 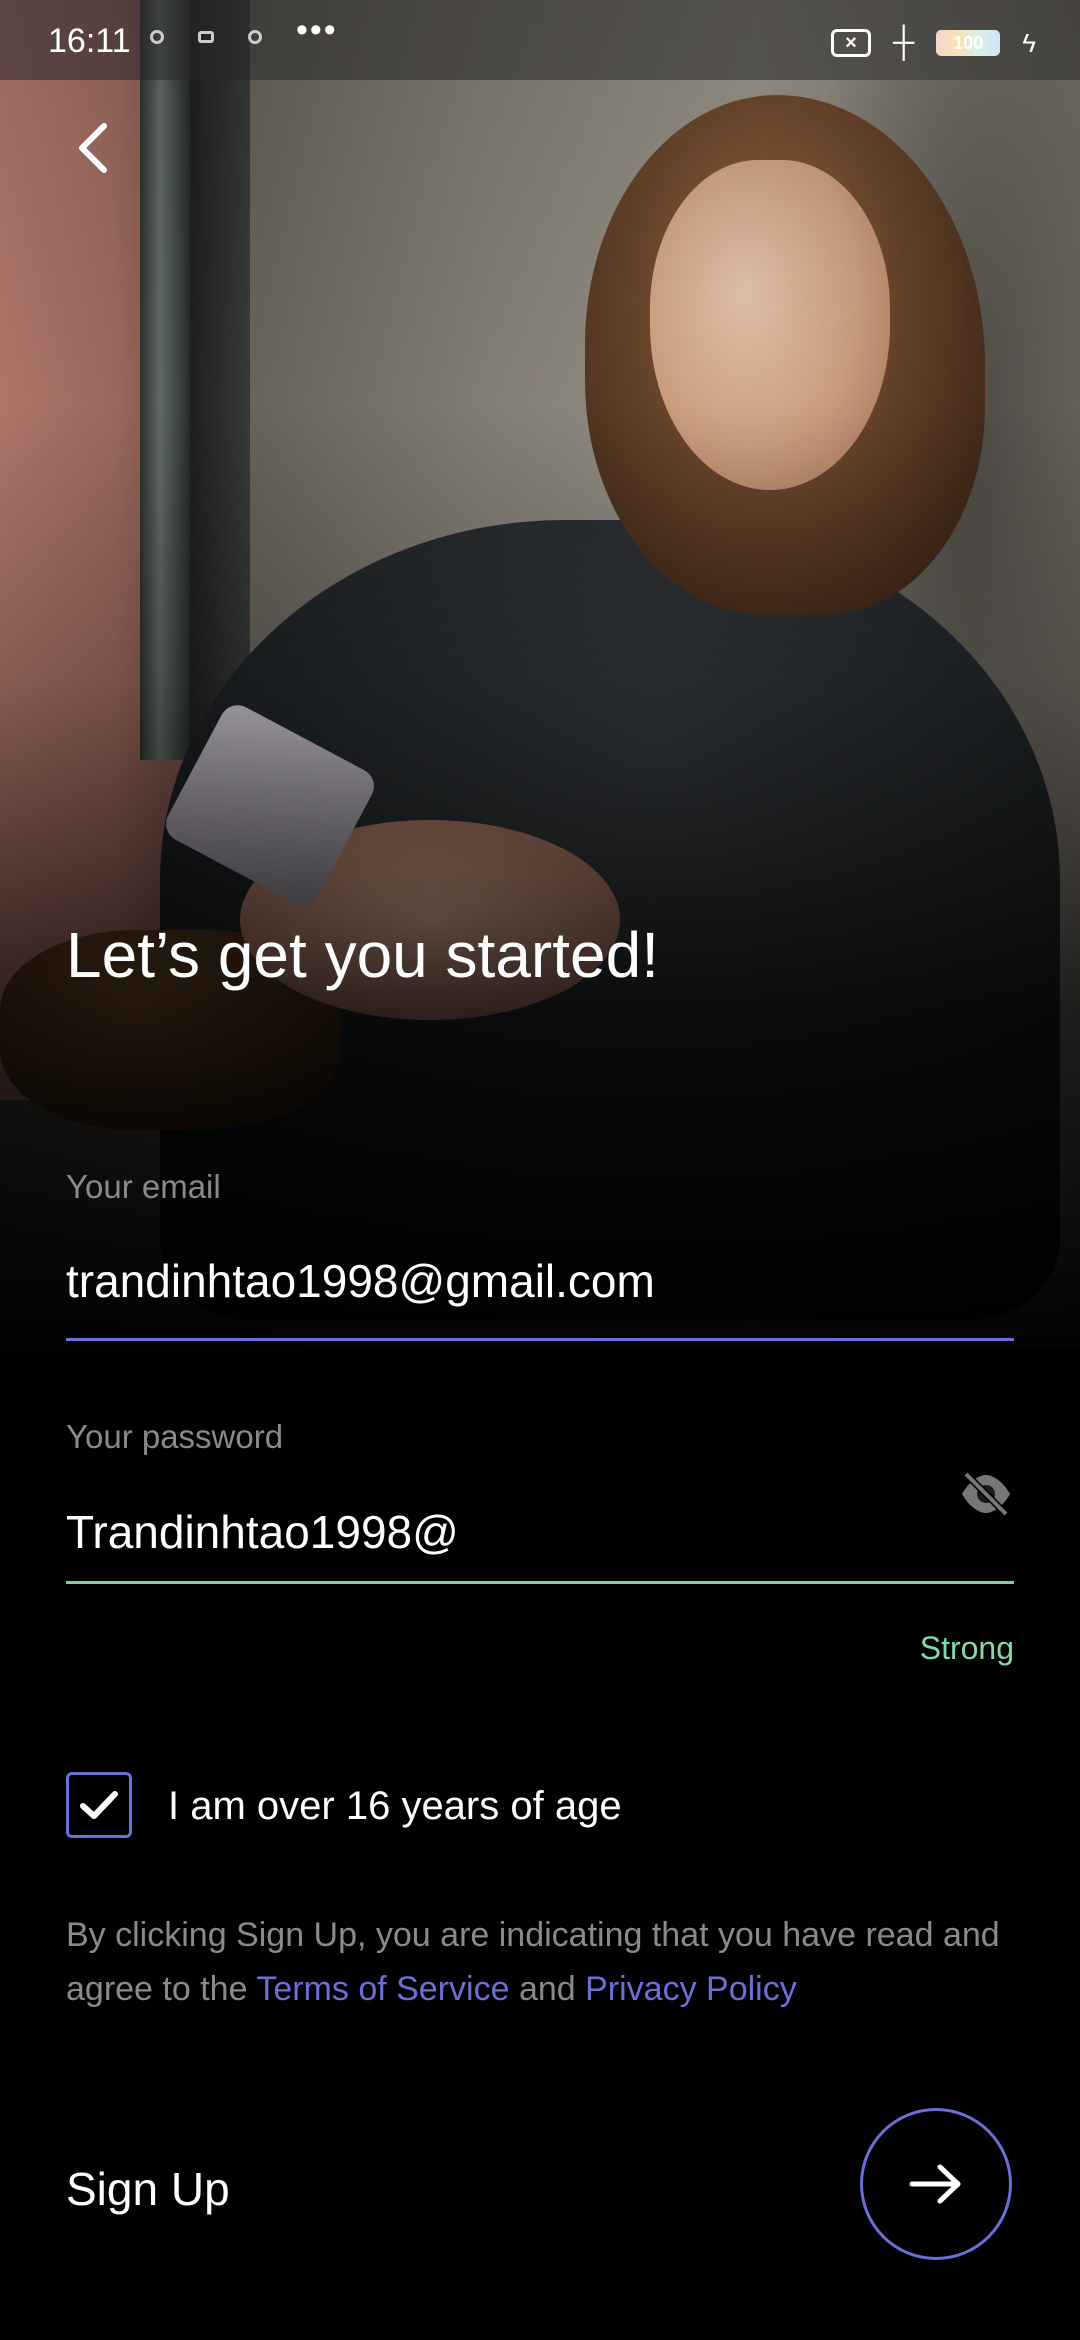 I want to click on toggle-password-visibility, so click(x=986, y=1494).